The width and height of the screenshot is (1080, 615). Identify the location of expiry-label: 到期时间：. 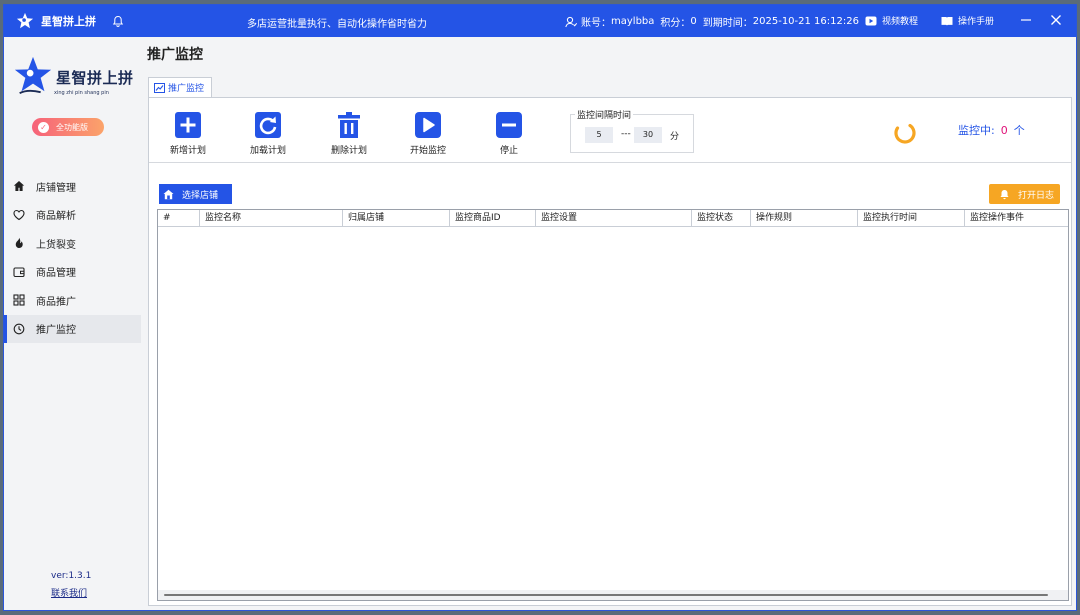
(727, 23).